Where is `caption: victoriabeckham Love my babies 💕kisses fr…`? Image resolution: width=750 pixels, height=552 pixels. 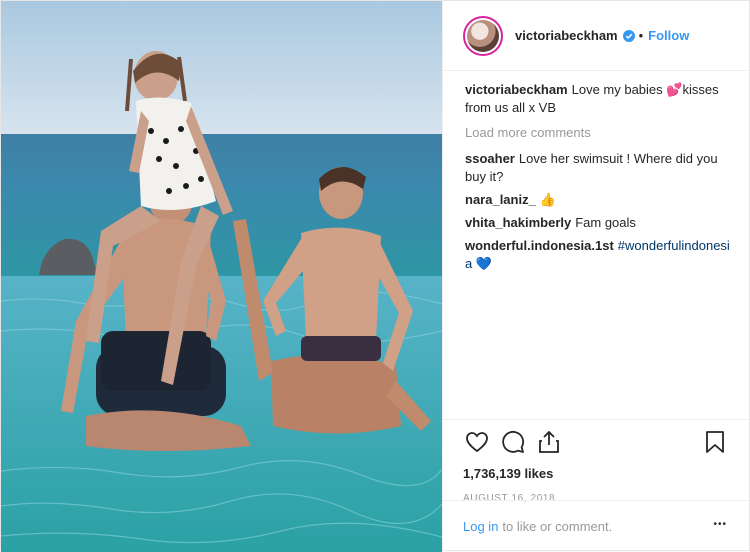 caption: victoriabeckham Love my babies 💕kisses fr… is located at coordinates (599, 99).